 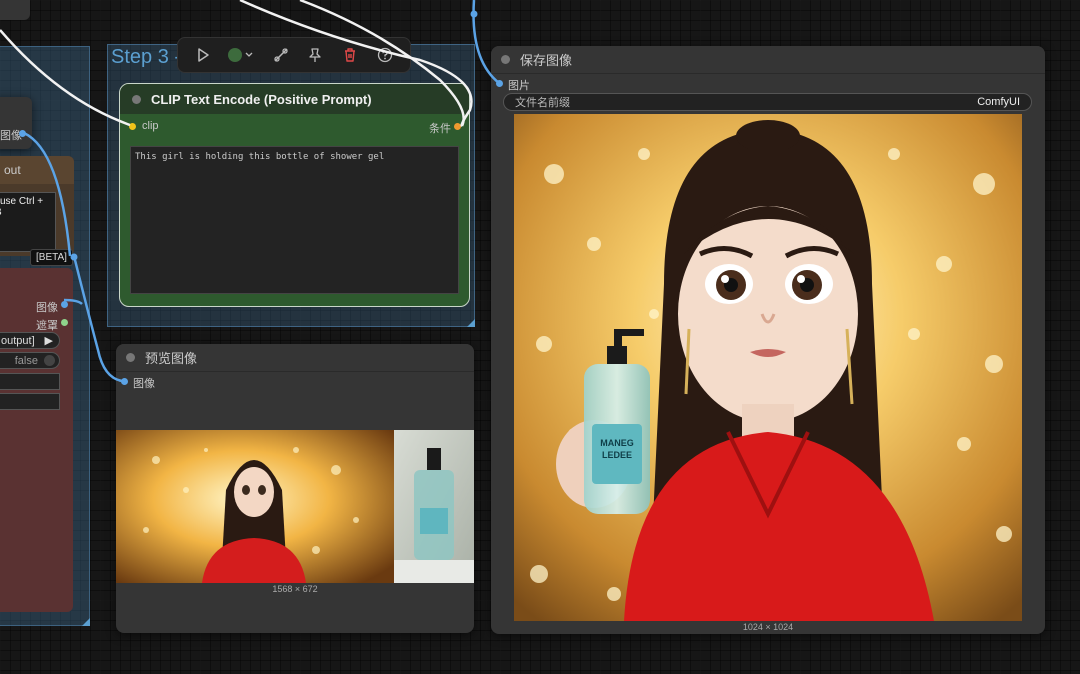 What do you see at coordinates (203, 55) in the screenshot?
I see `play-icon` at bounding box center [203, 55].